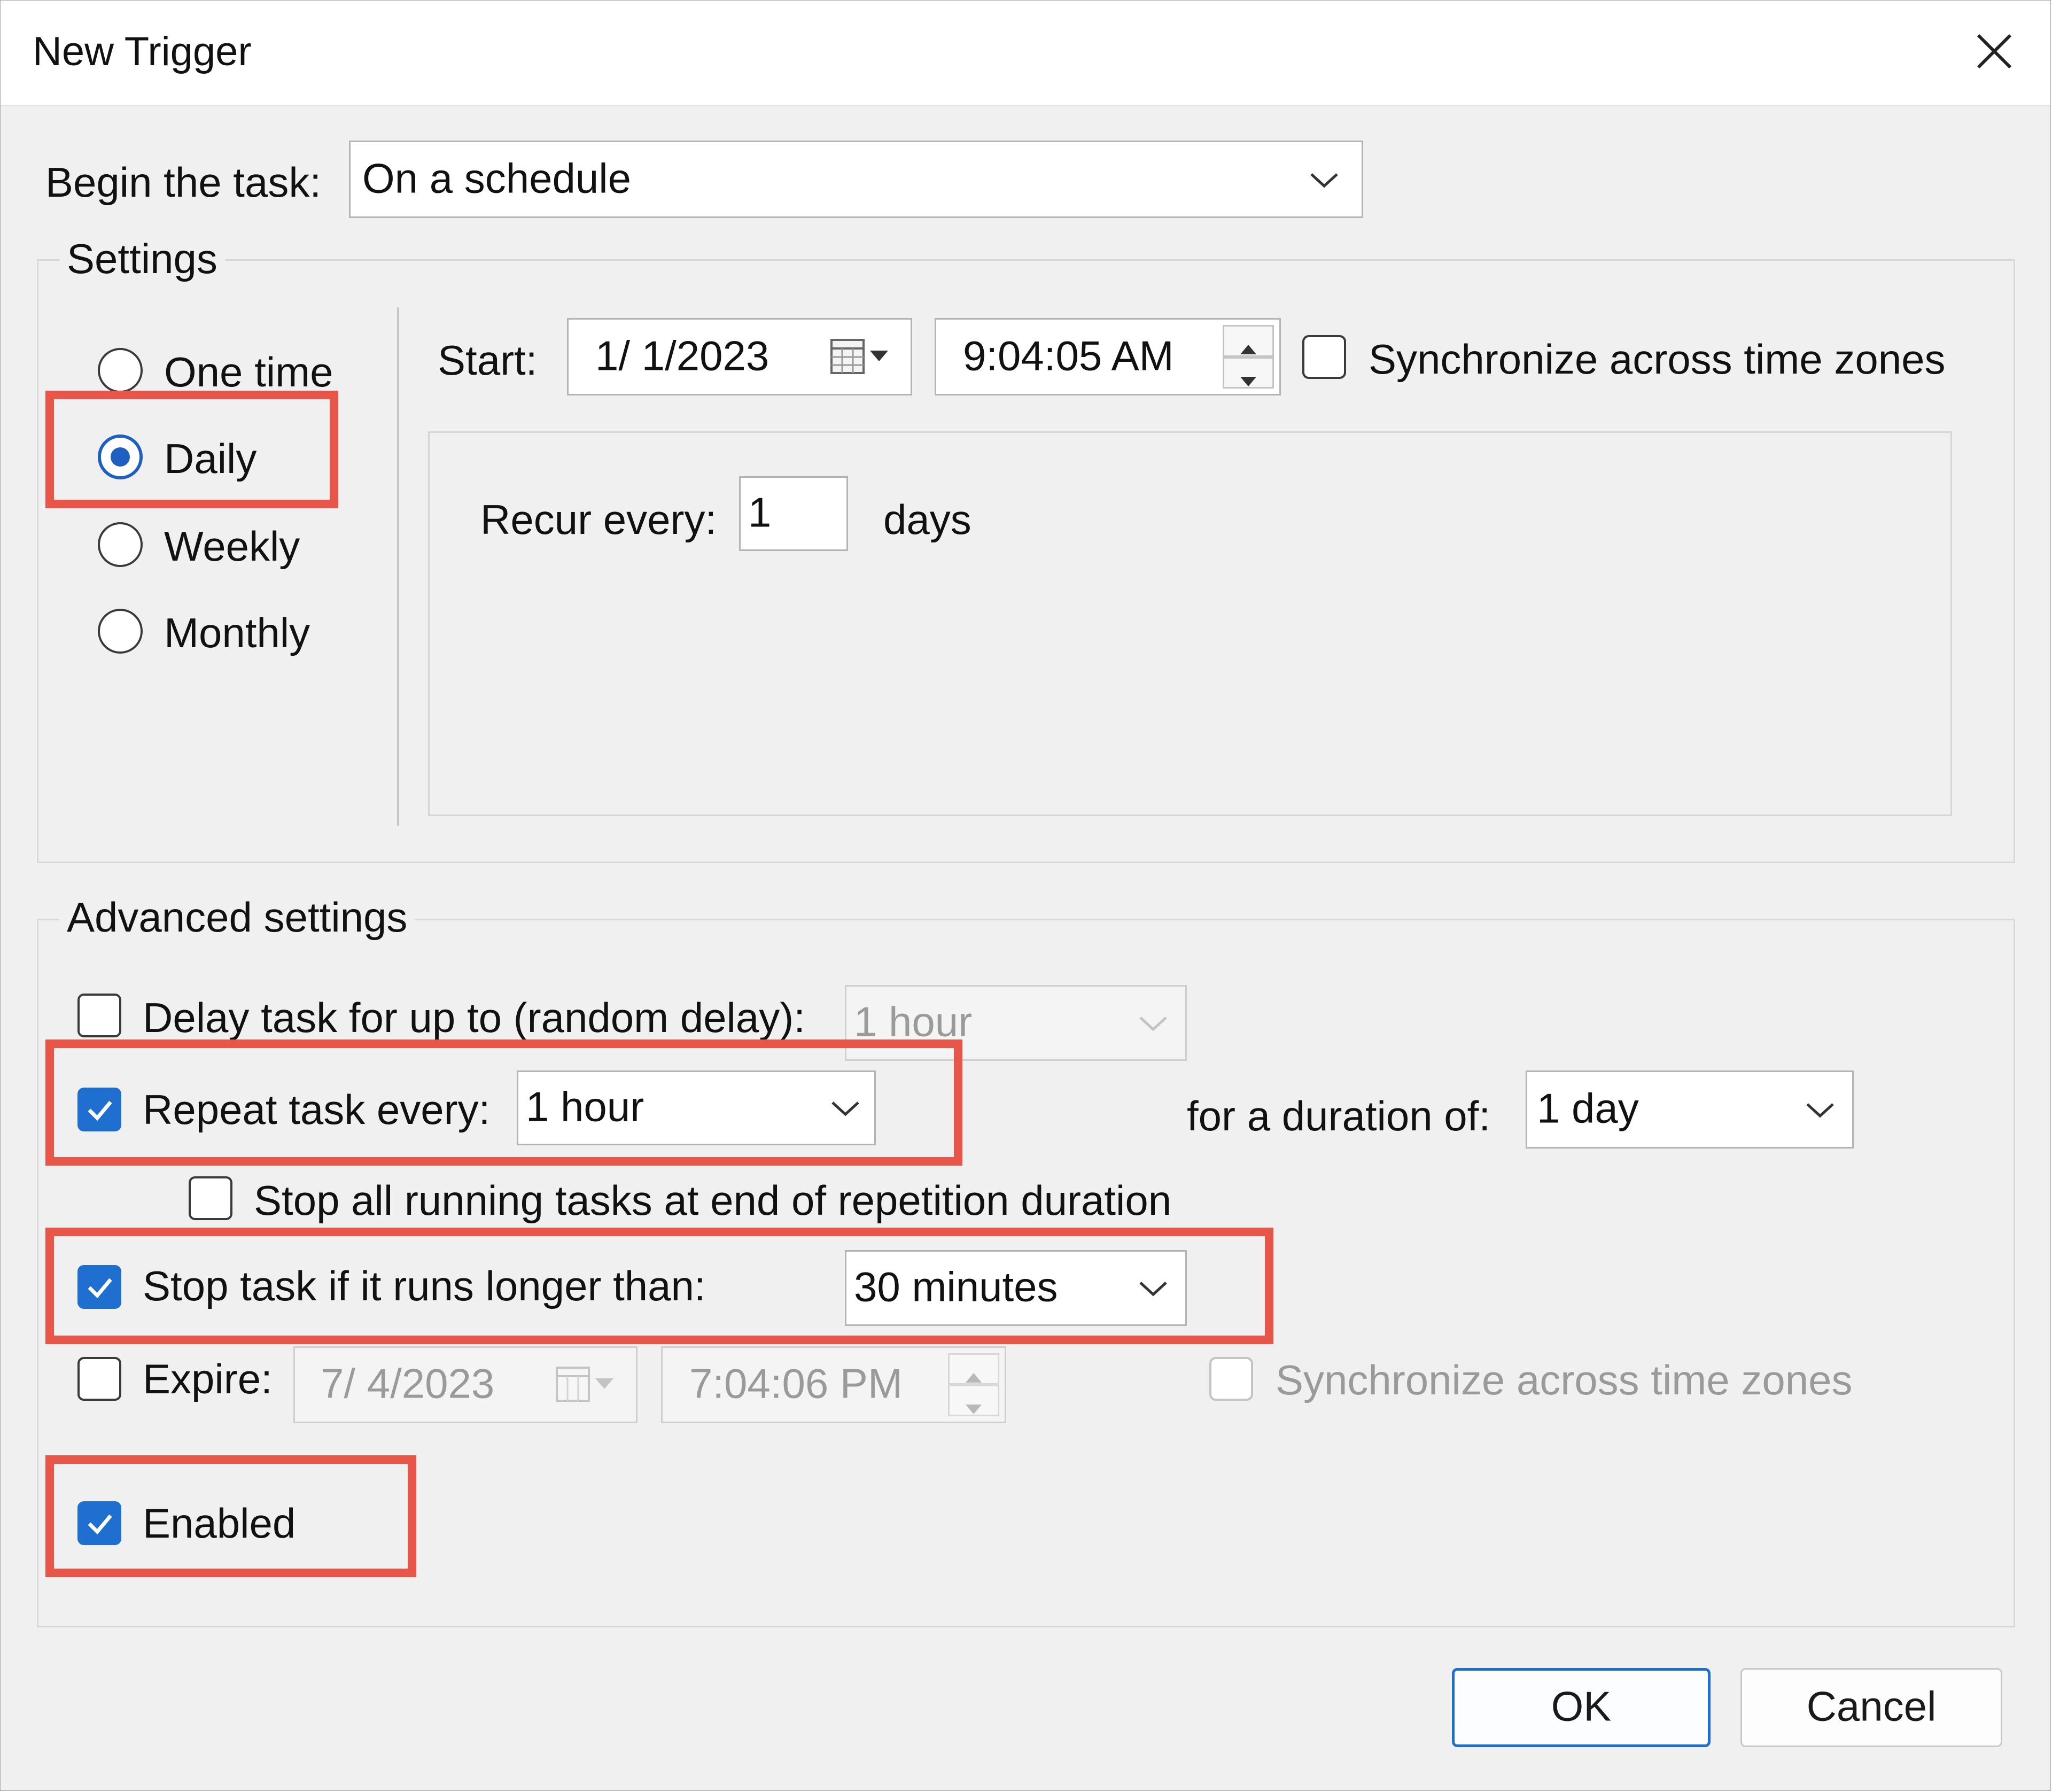 This screenshot has width=2052, height=1792. I want to click on start-time-field: 9:04:05 AM, so click(1108, 356).